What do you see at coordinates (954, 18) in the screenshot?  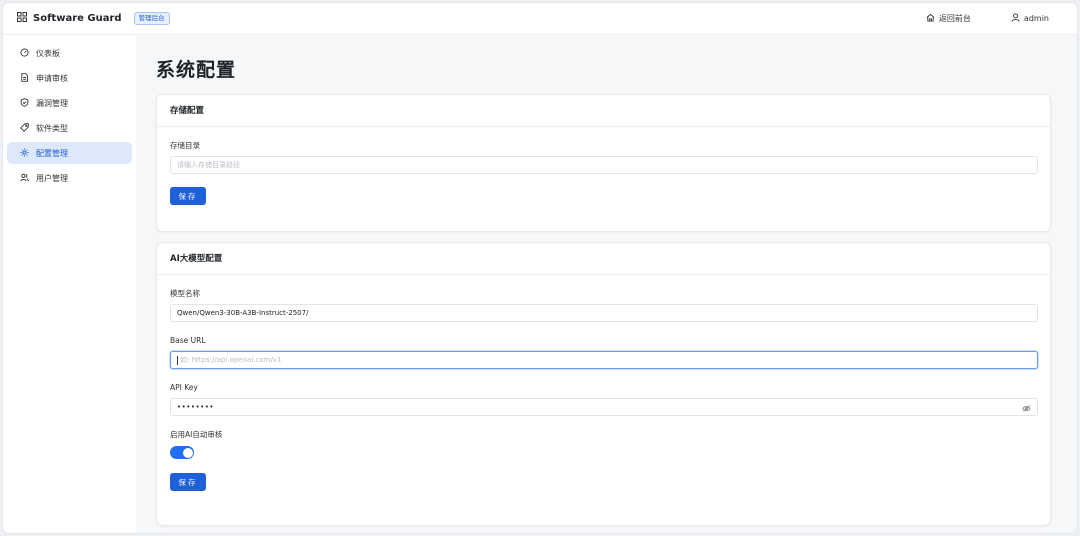 I see `back-link-label: 返回前台` at bounding box center [954, 18].